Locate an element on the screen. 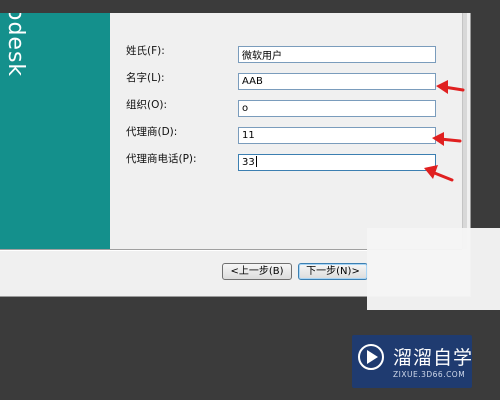  play-logo-icon is located at coordinates (371, 357).